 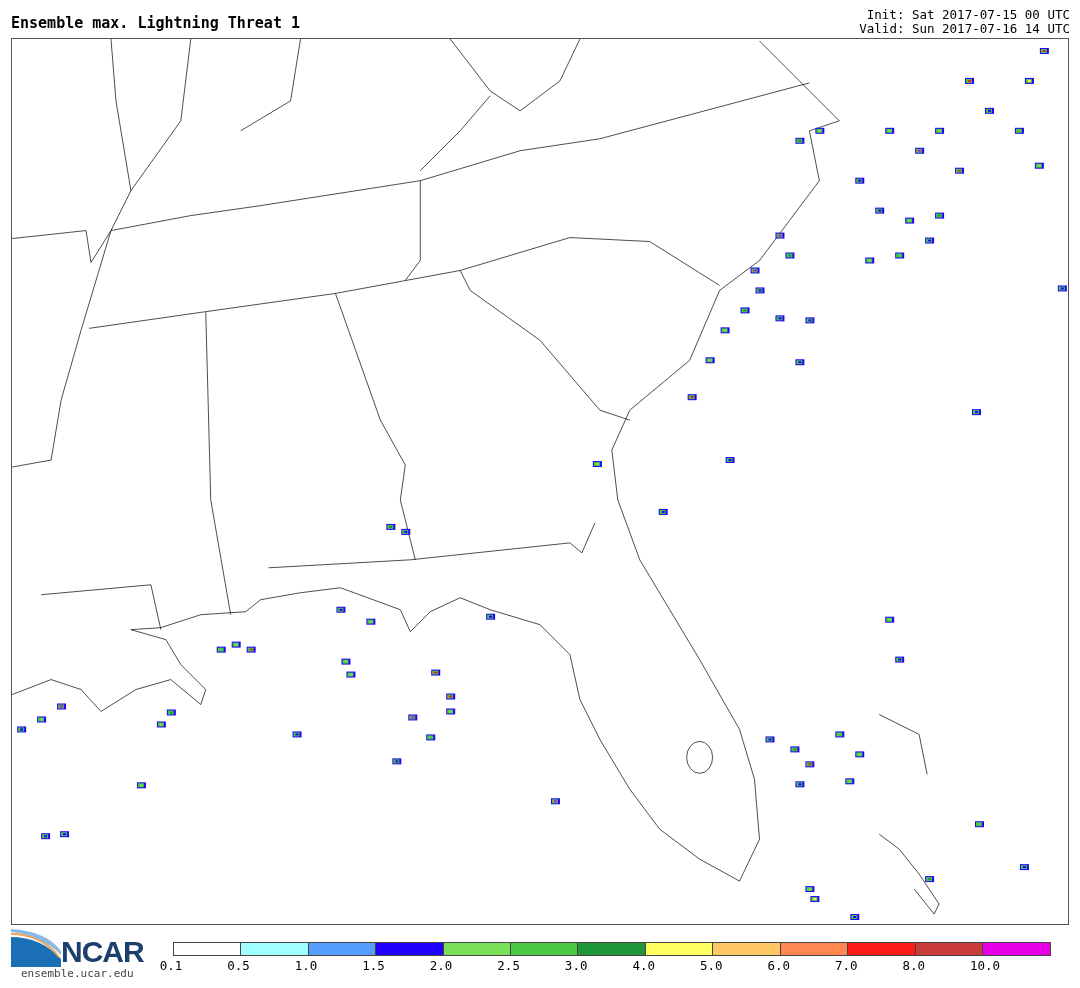 I want to click on logo-wordmark: NCAR, so click(x=102, y=952).